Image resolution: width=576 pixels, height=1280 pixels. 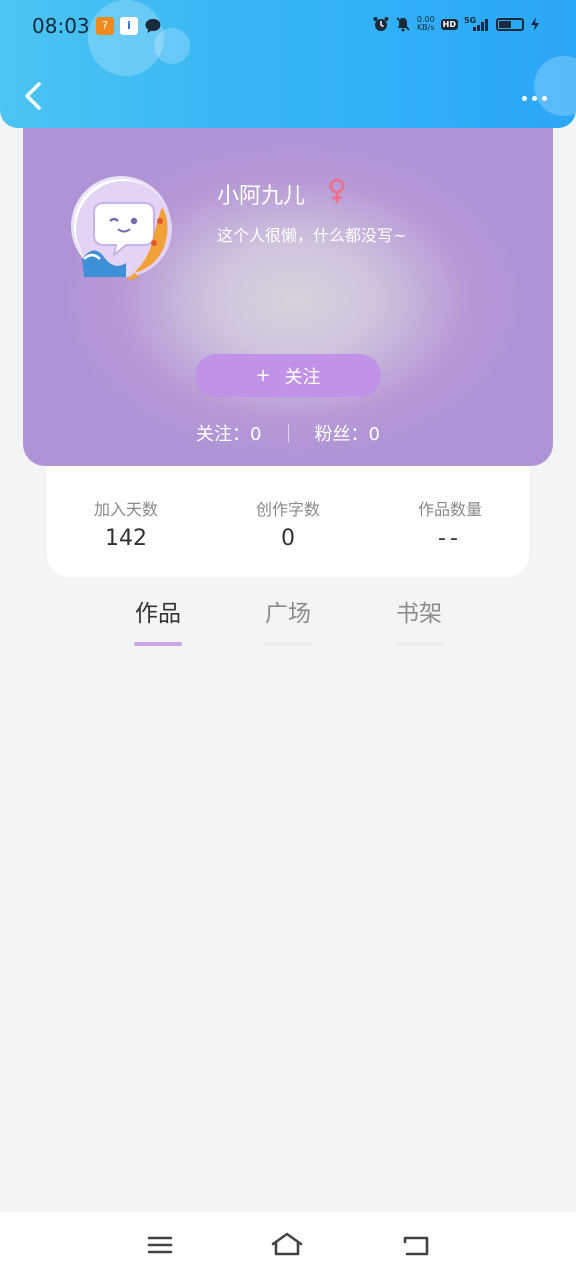 I want to click on stat-works-count: 作品数量 --, so click(x=450, y=523).